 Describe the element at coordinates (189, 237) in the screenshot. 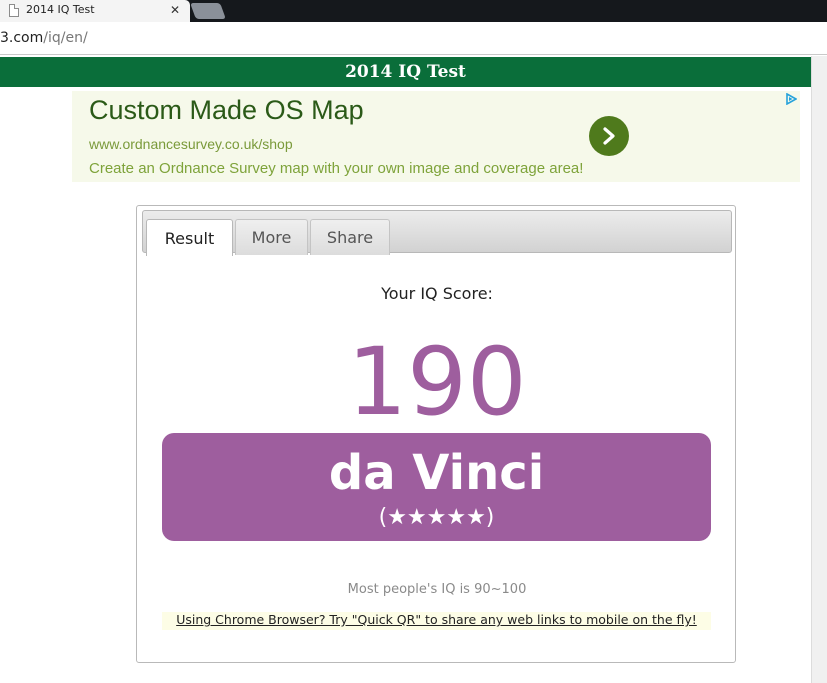

I see `tab-result: Result` at that location.